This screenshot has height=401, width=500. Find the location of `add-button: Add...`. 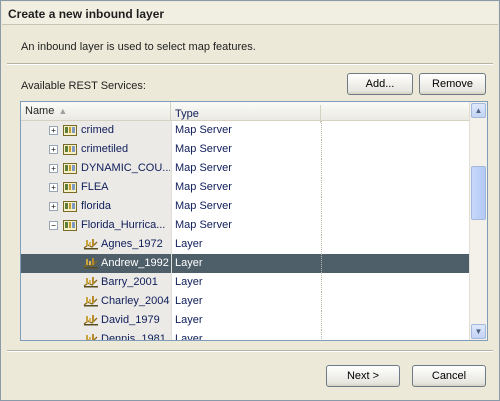

add-button: Add... is located at coordinates (380, 84).